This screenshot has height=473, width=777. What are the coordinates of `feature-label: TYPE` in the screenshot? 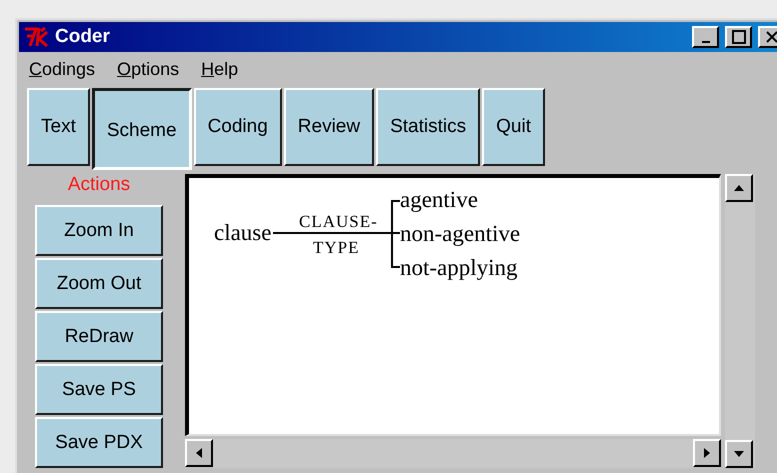 It's located at (336, 247).